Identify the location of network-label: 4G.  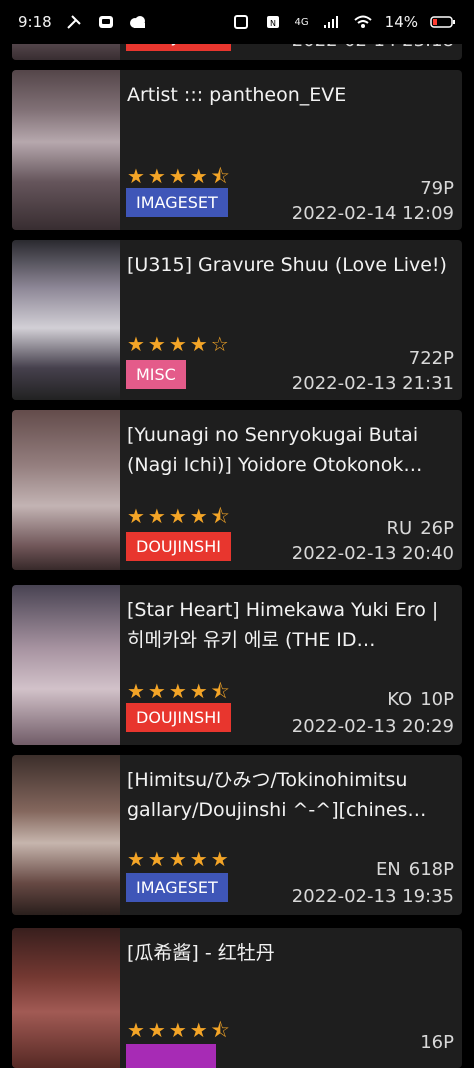
(301, 22).